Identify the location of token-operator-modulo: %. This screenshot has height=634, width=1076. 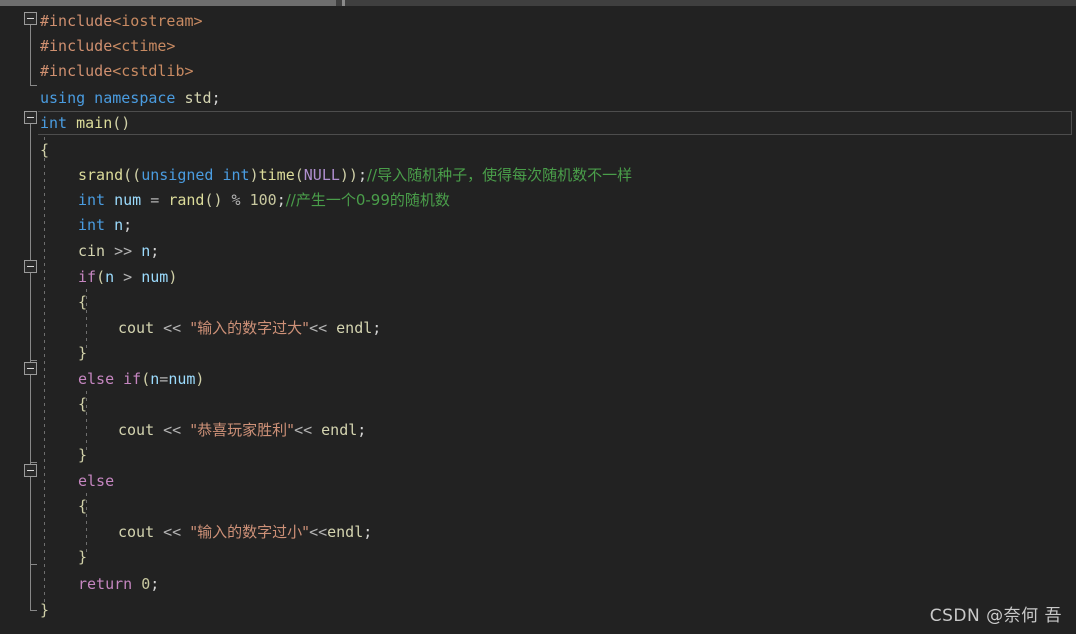
(236, 200).